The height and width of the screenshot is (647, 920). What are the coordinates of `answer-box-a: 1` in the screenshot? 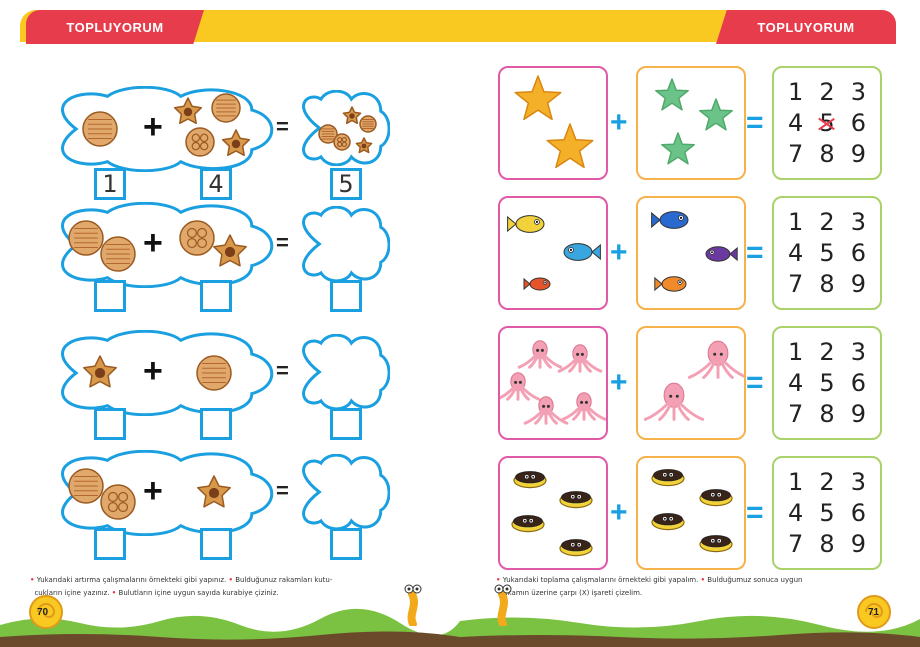 It's located at (110, 184).